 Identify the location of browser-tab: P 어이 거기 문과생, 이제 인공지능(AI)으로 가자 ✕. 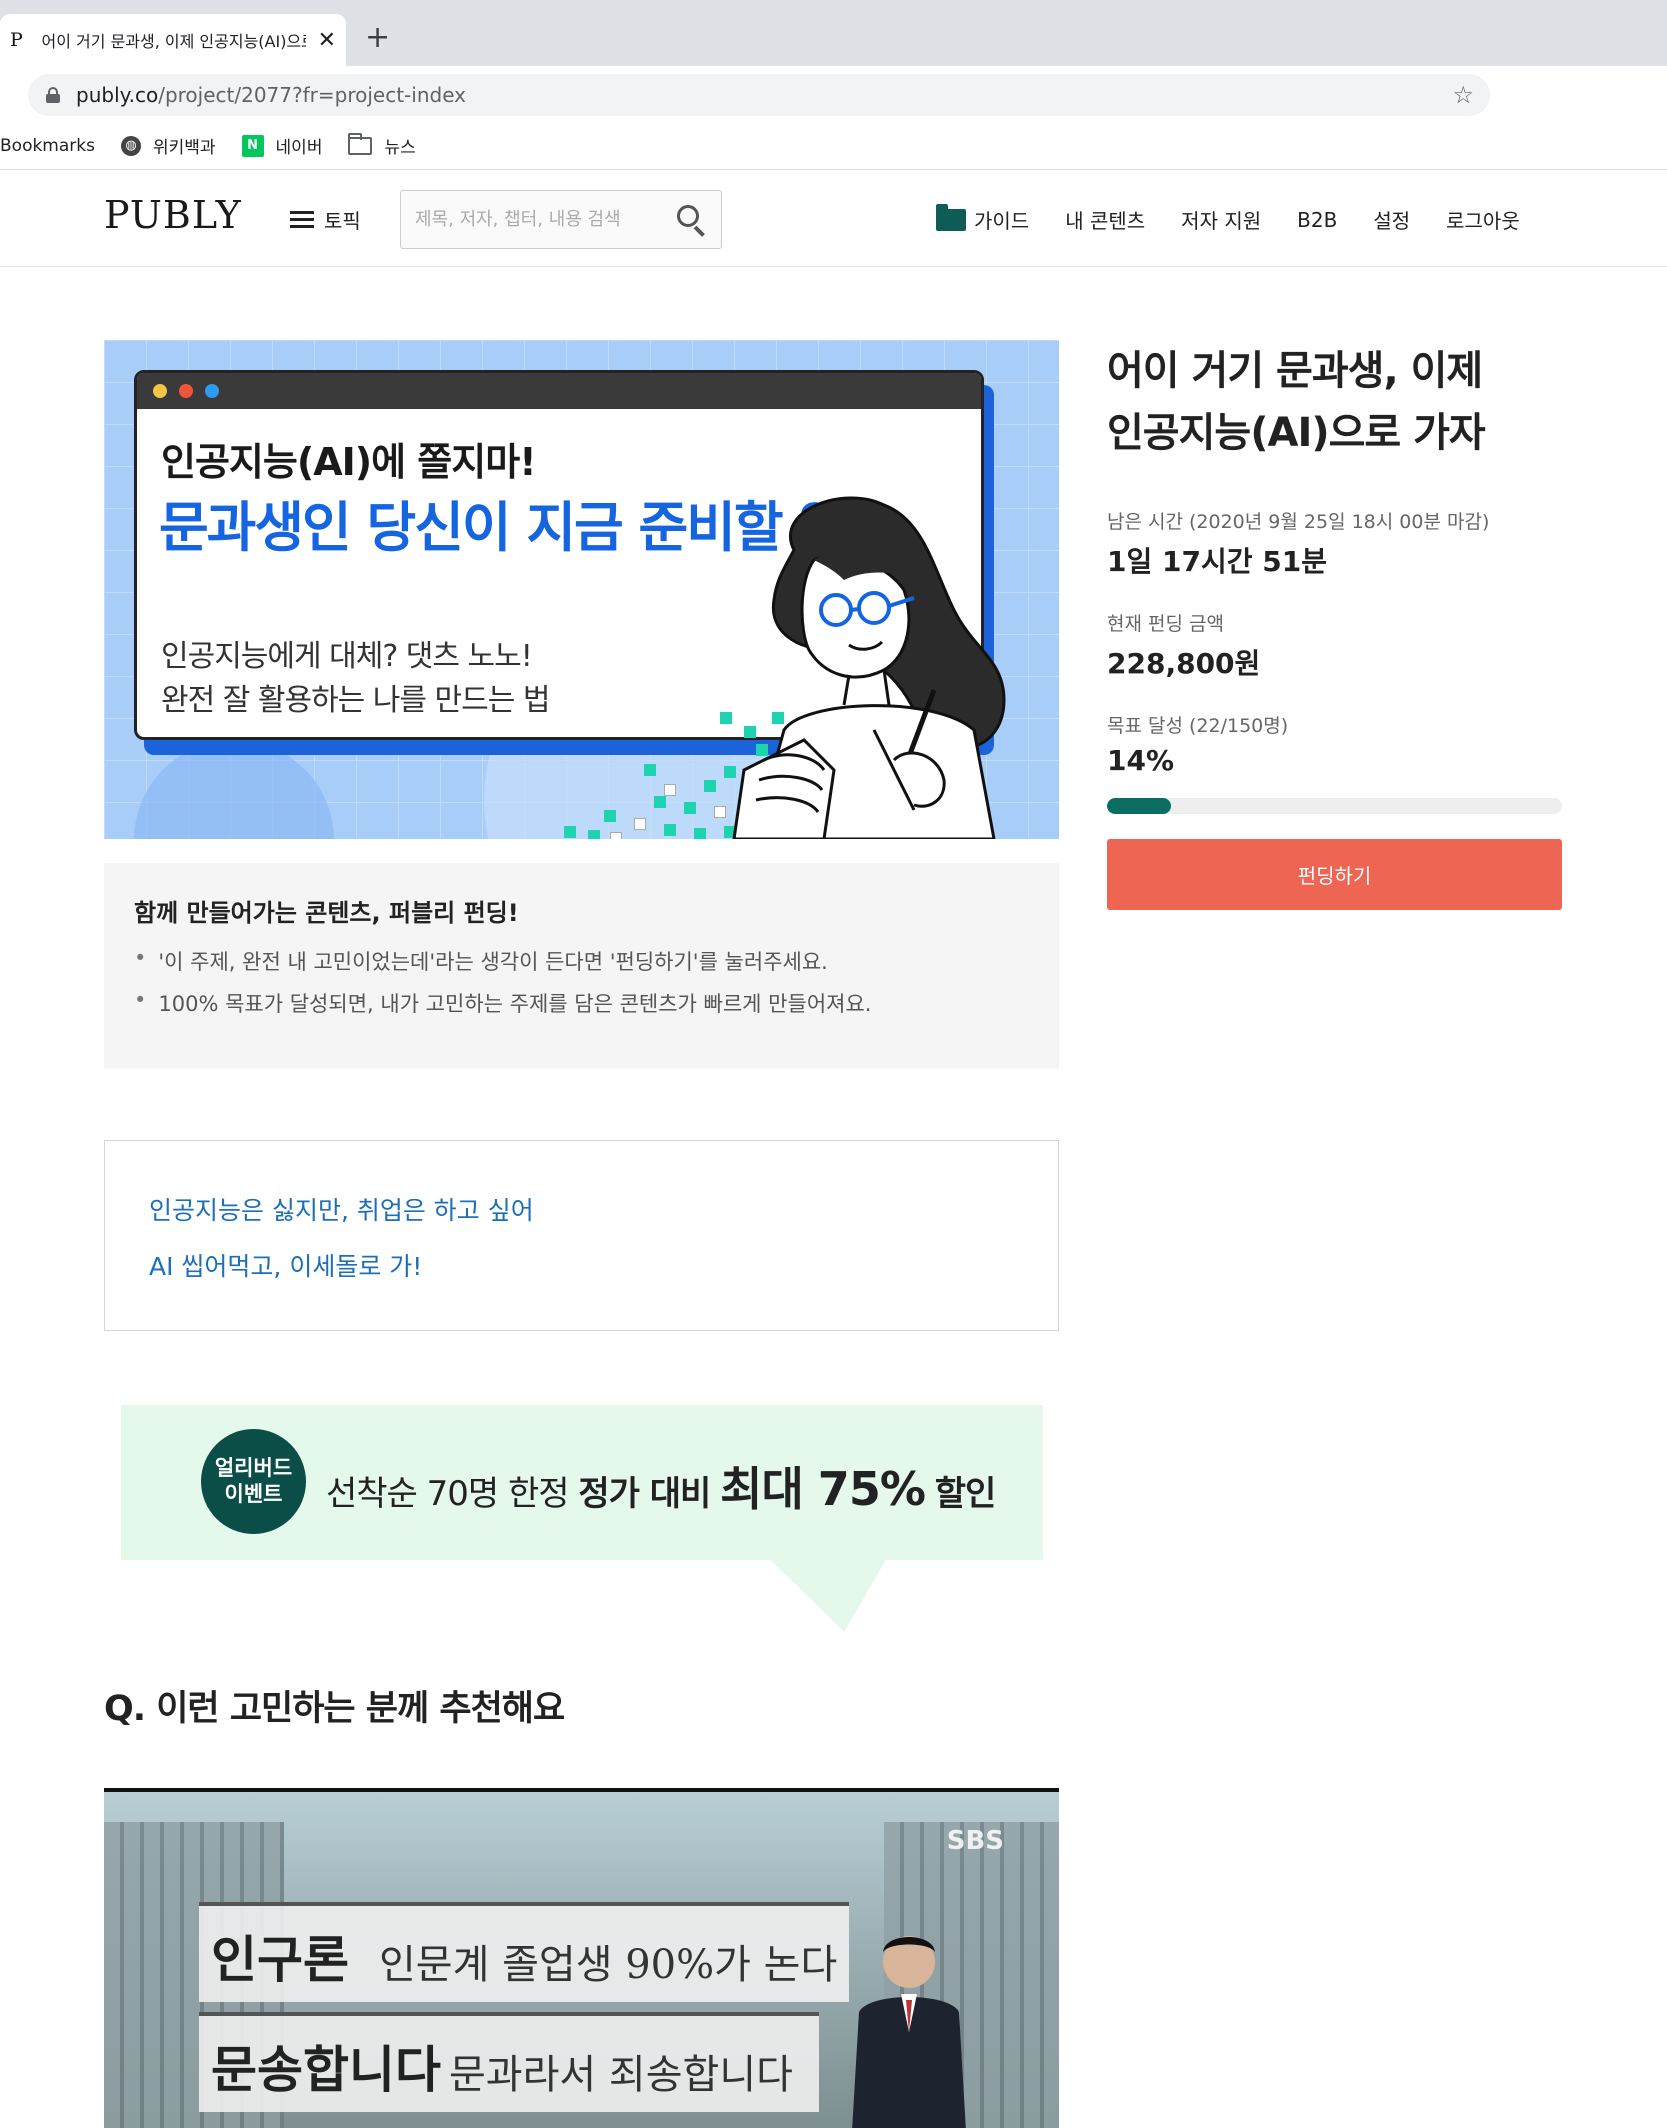
(173, 40).